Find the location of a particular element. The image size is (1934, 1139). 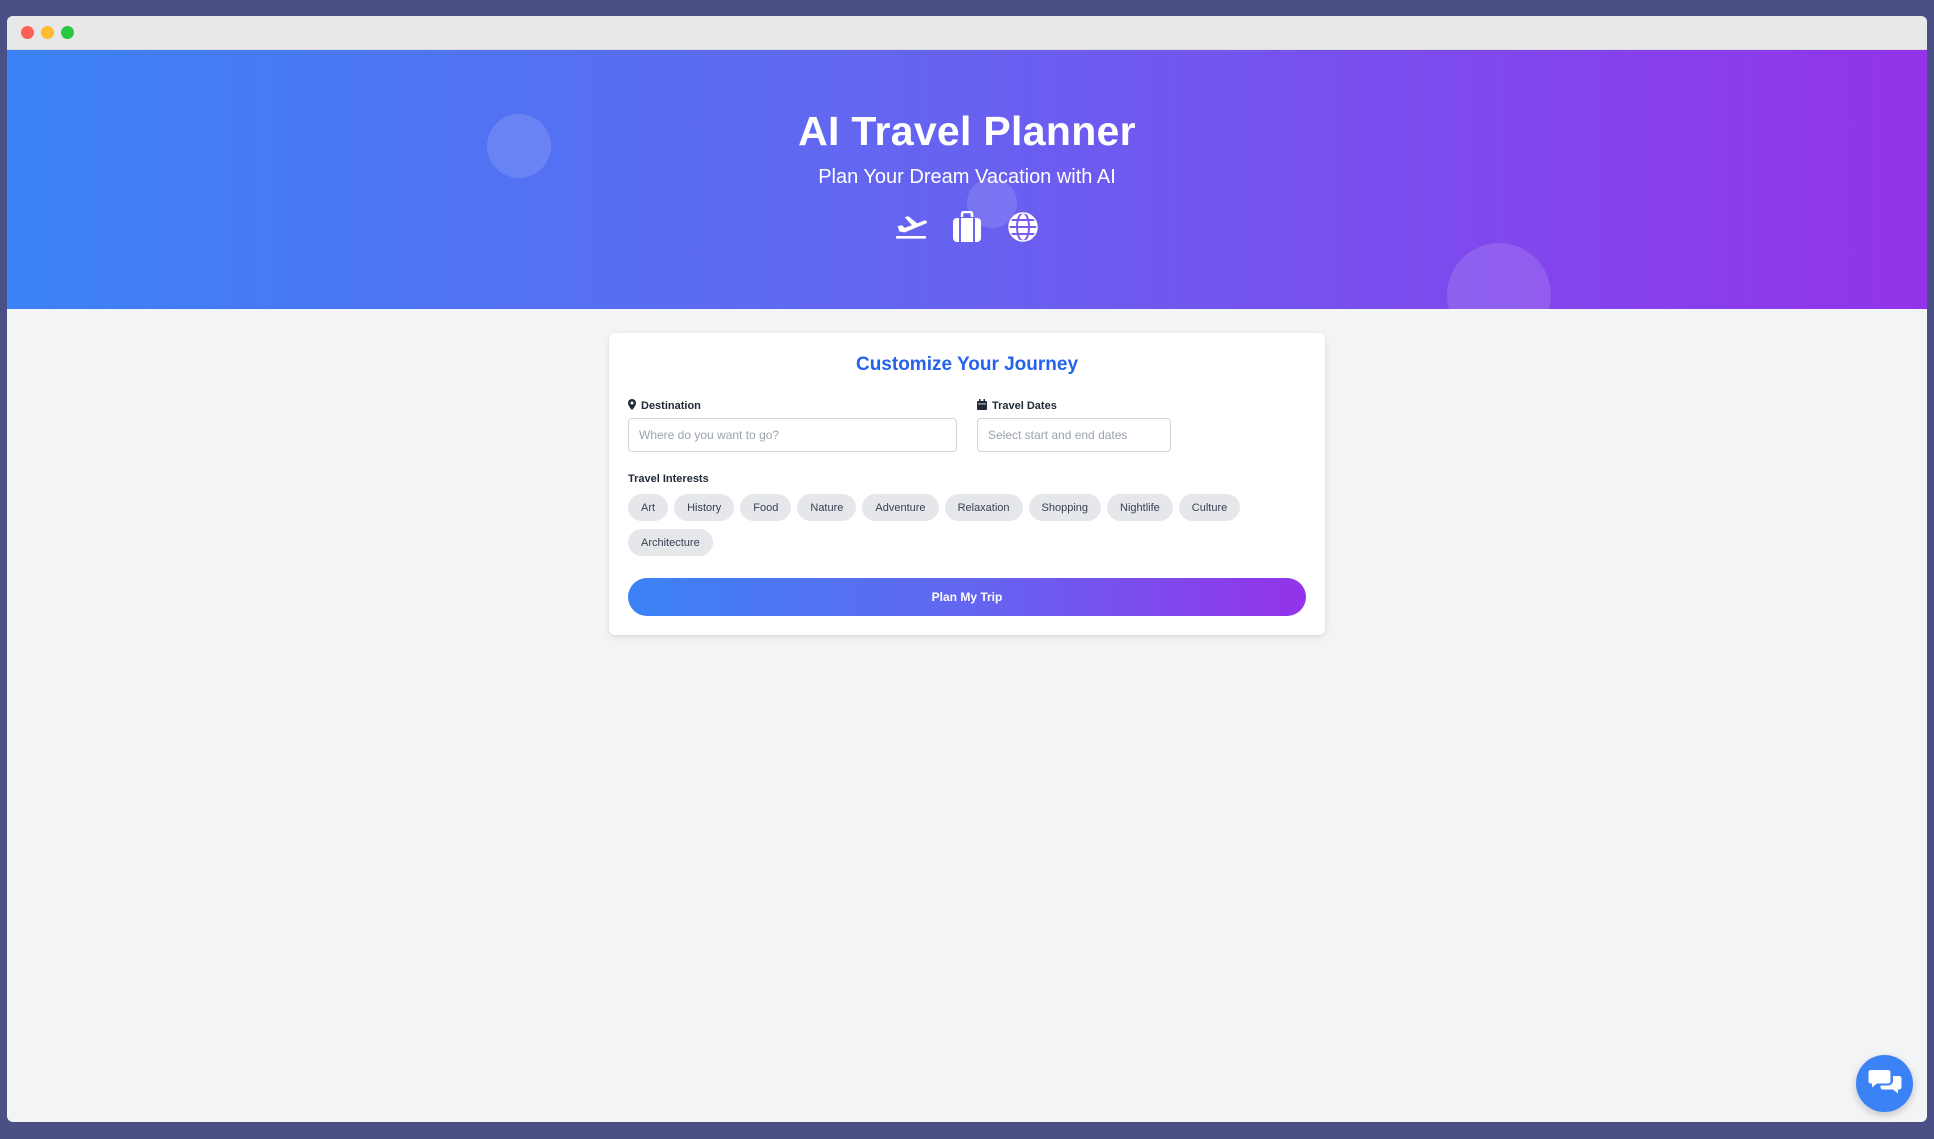

form-title: Customize Your Journey is located at coordinates (967, 364).